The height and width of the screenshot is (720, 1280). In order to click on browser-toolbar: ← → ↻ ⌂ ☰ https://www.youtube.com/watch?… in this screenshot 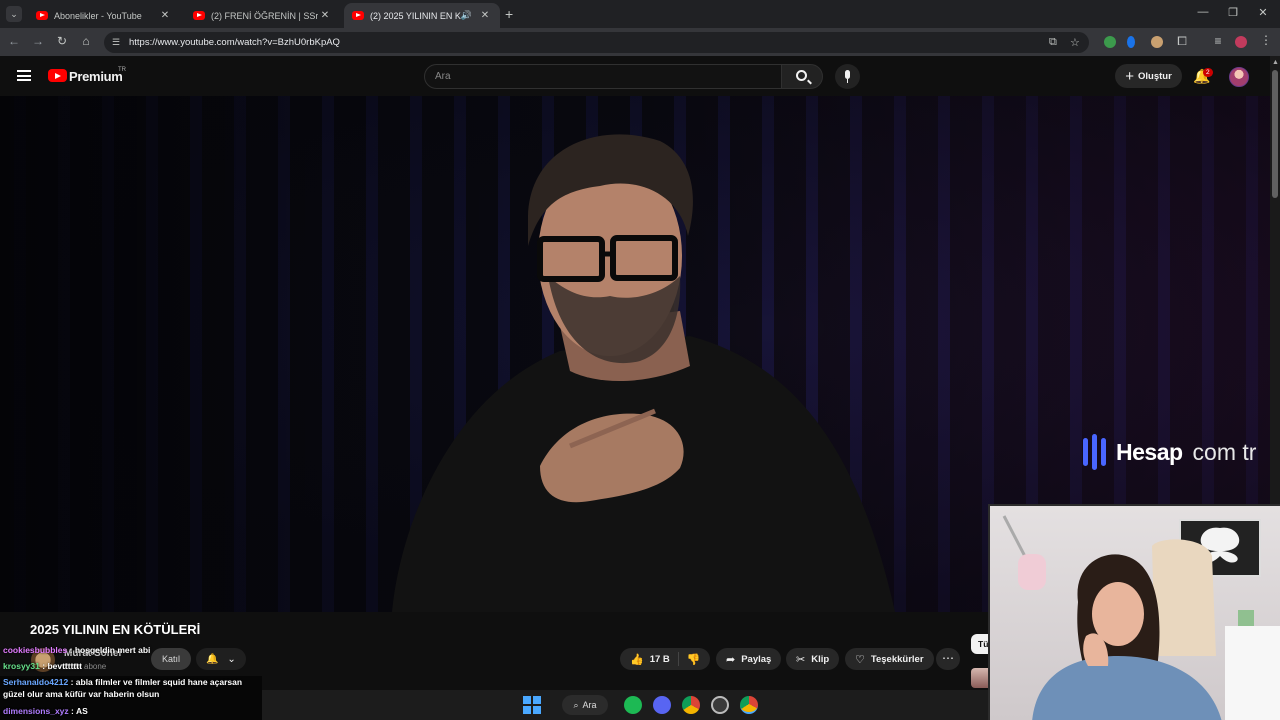, I will do `click(640, 42)`.